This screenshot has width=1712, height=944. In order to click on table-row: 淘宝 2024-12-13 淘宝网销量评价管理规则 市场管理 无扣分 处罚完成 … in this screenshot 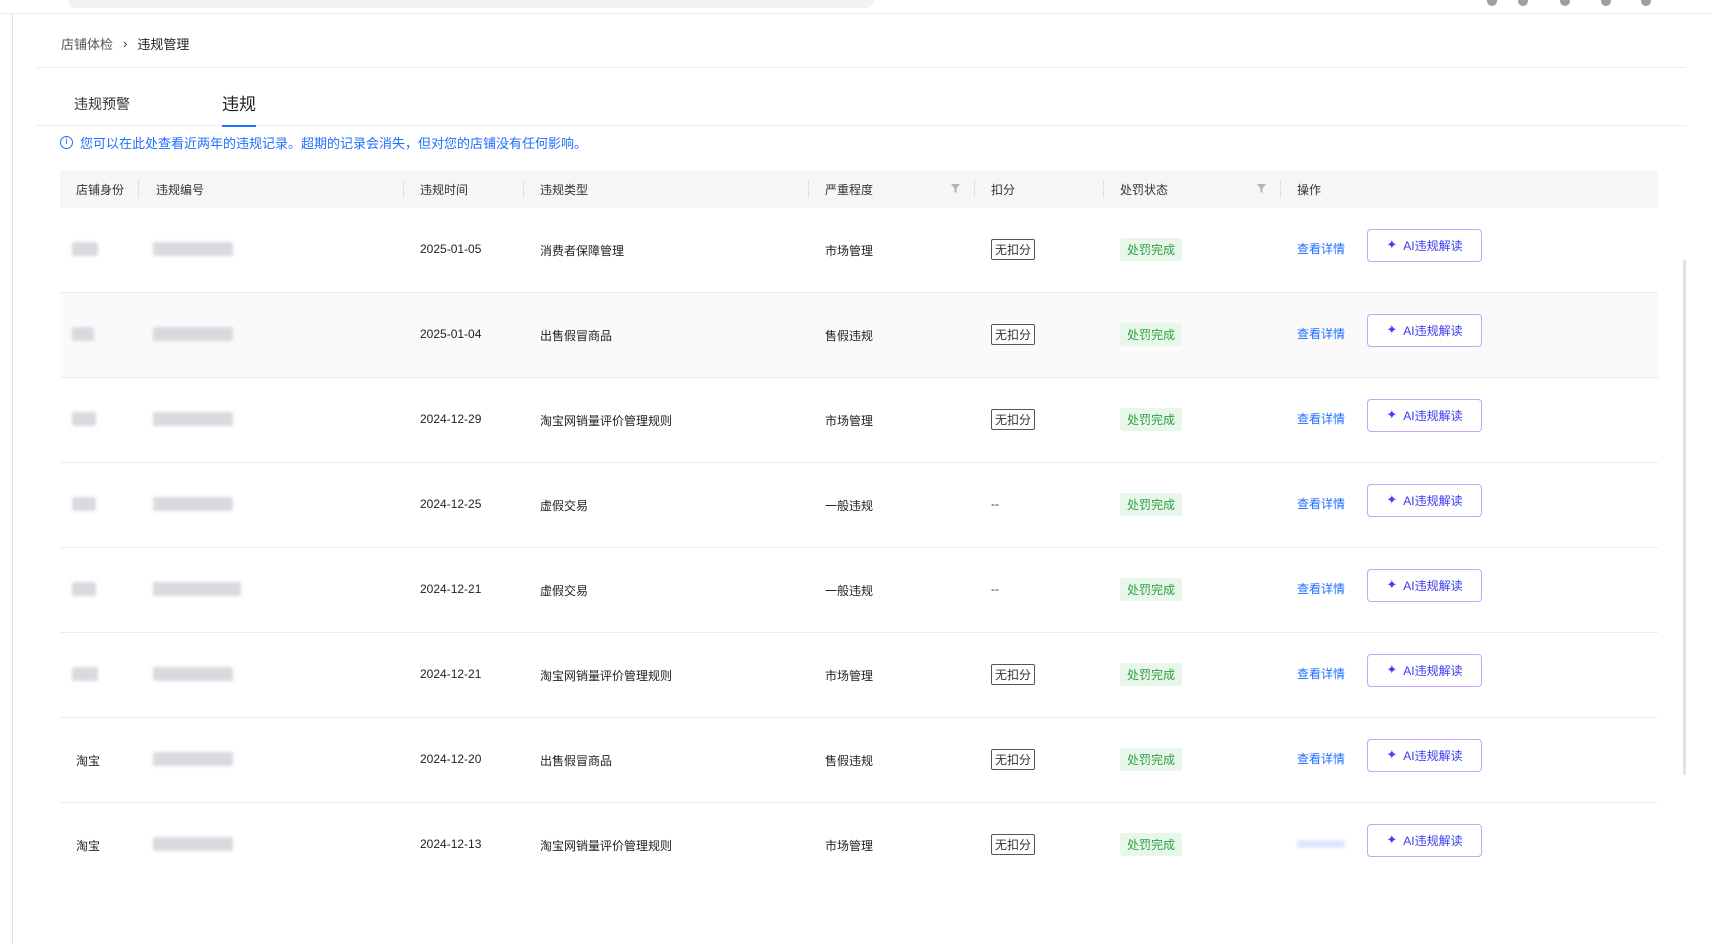, I will do `click(859, 845)`.